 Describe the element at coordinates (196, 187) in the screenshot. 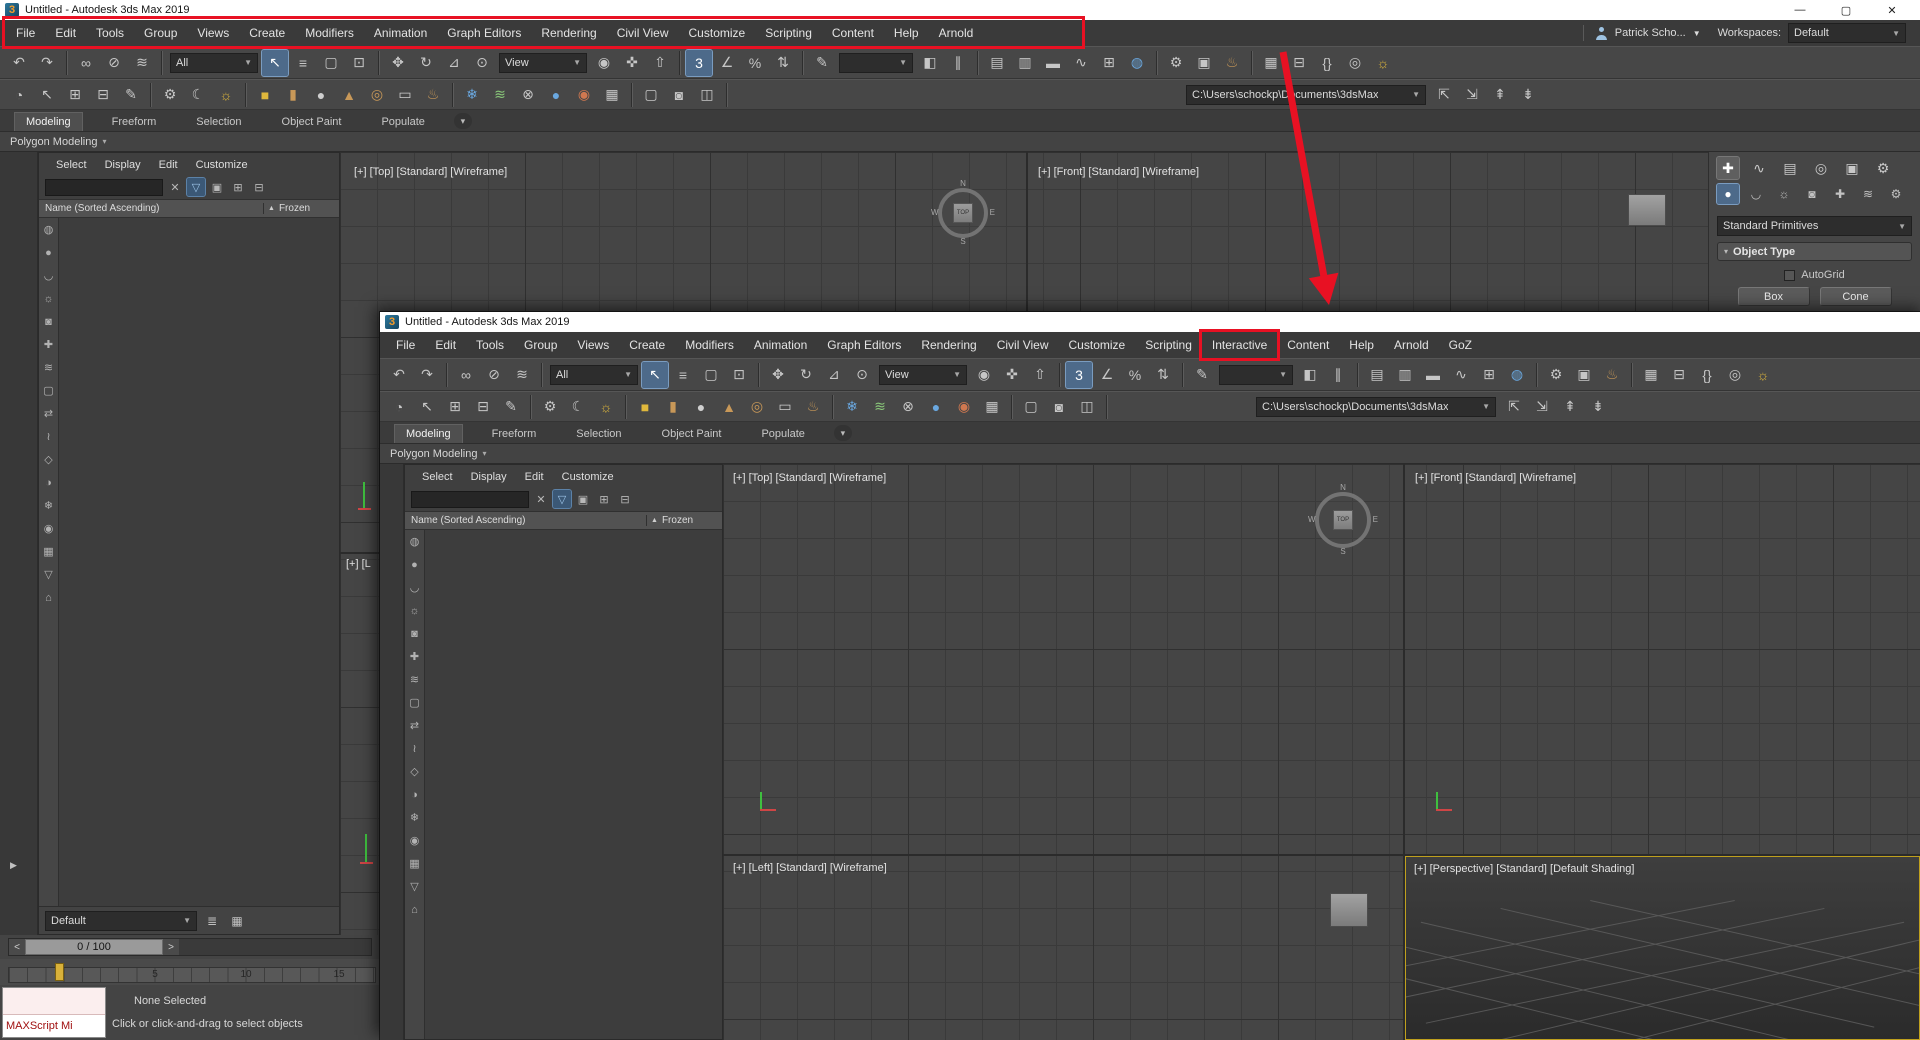

I see `filter-funnel-icon: ▽` at that location.